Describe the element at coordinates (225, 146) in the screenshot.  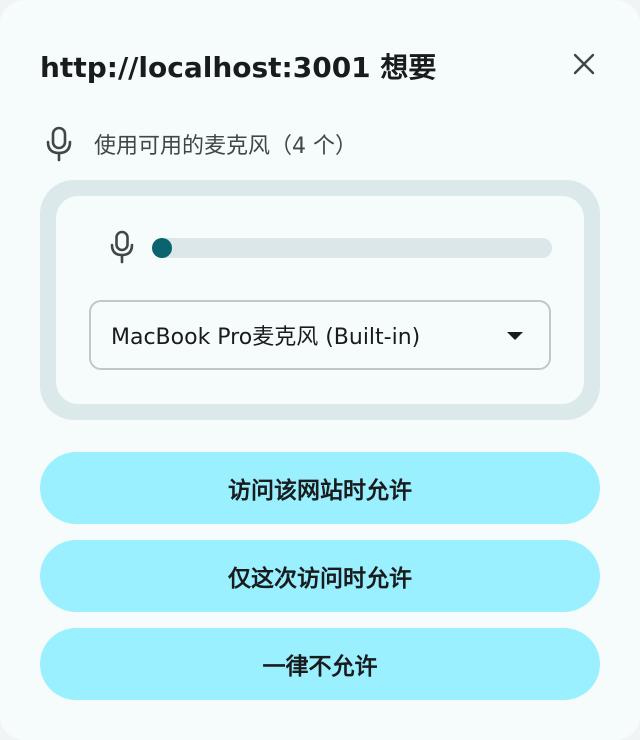
I see `permission-label: 使用可用的麦克风（4 个）` at that location.